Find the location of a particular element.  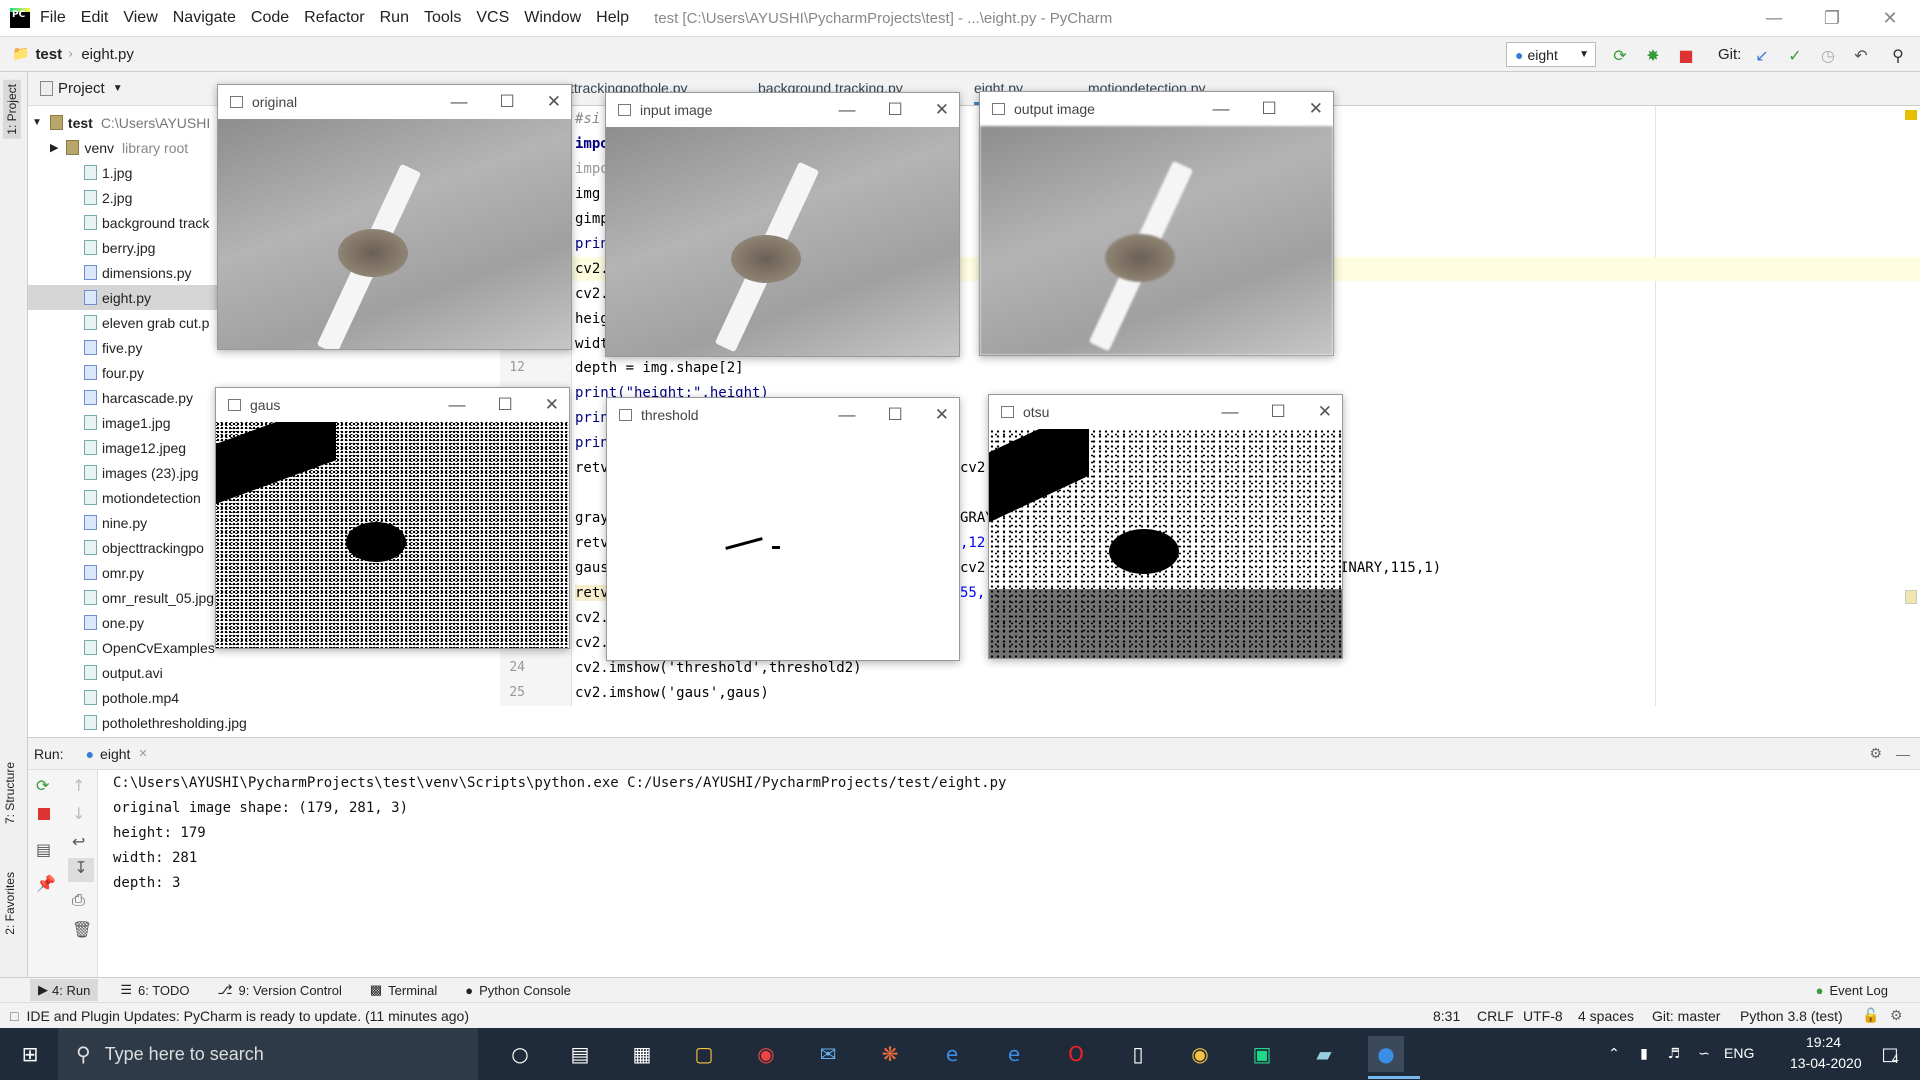

cv-window-gaus: gaus — ☐ ✕ is located at coordinates (392, 518).